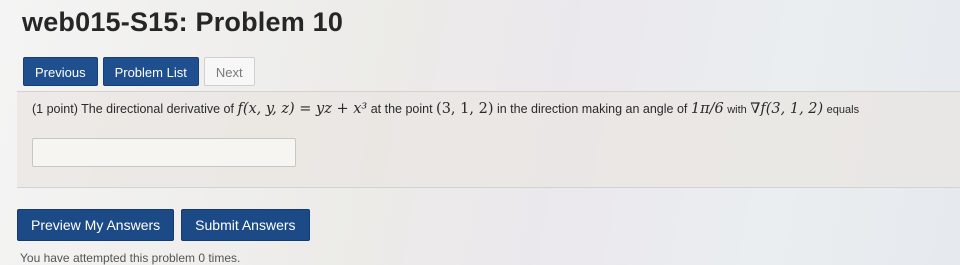 The image size is (960, 265). I want to click on problem-direction-text: in the direction making an angle of, so click(592, 109).